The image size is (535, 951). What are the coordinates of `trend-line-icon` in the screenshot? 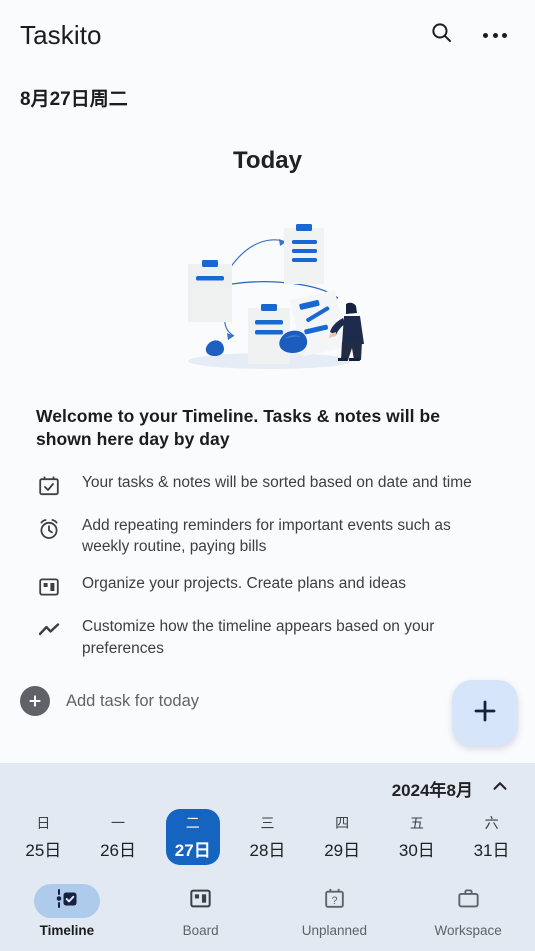 It's located at (49, 630).